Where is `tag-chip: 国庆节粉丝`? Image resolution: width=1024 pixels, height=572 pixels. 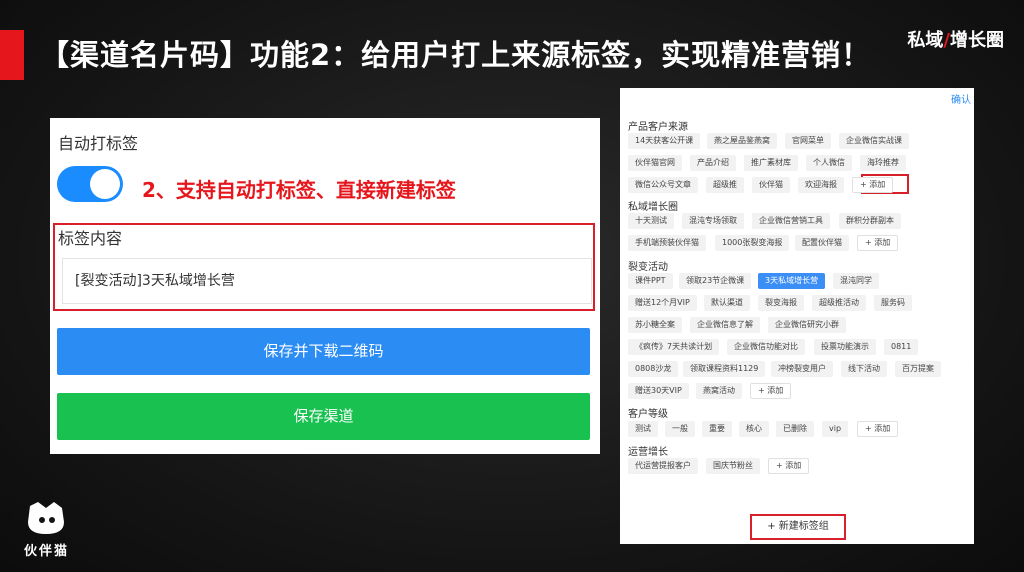 tag-chip: 国庆节粉丝 is located at coordinates (733, 466).